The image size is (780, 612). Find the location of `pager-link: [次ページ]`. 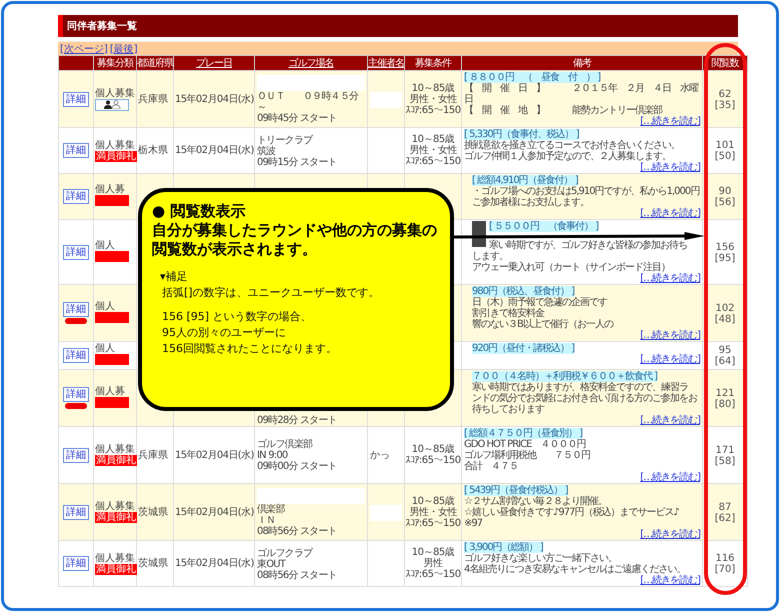

pager-link: [次ページ] is located at coordinates (84, 49).